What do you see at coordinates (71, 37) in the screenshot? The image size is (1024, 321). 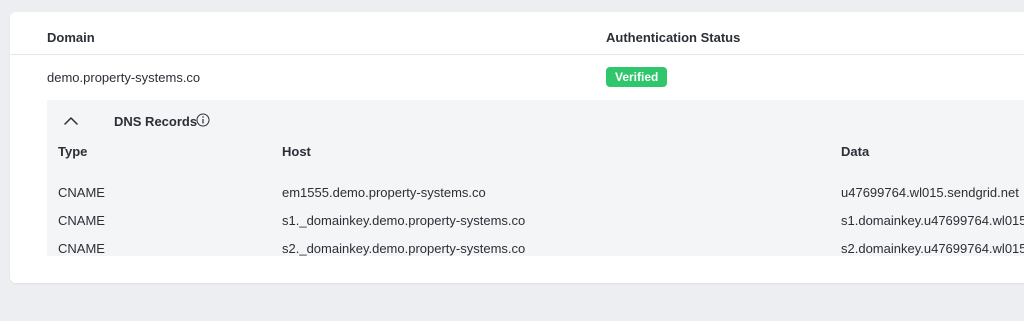 I see `column-header-domain: Domain` at bounding box center [71, 37].